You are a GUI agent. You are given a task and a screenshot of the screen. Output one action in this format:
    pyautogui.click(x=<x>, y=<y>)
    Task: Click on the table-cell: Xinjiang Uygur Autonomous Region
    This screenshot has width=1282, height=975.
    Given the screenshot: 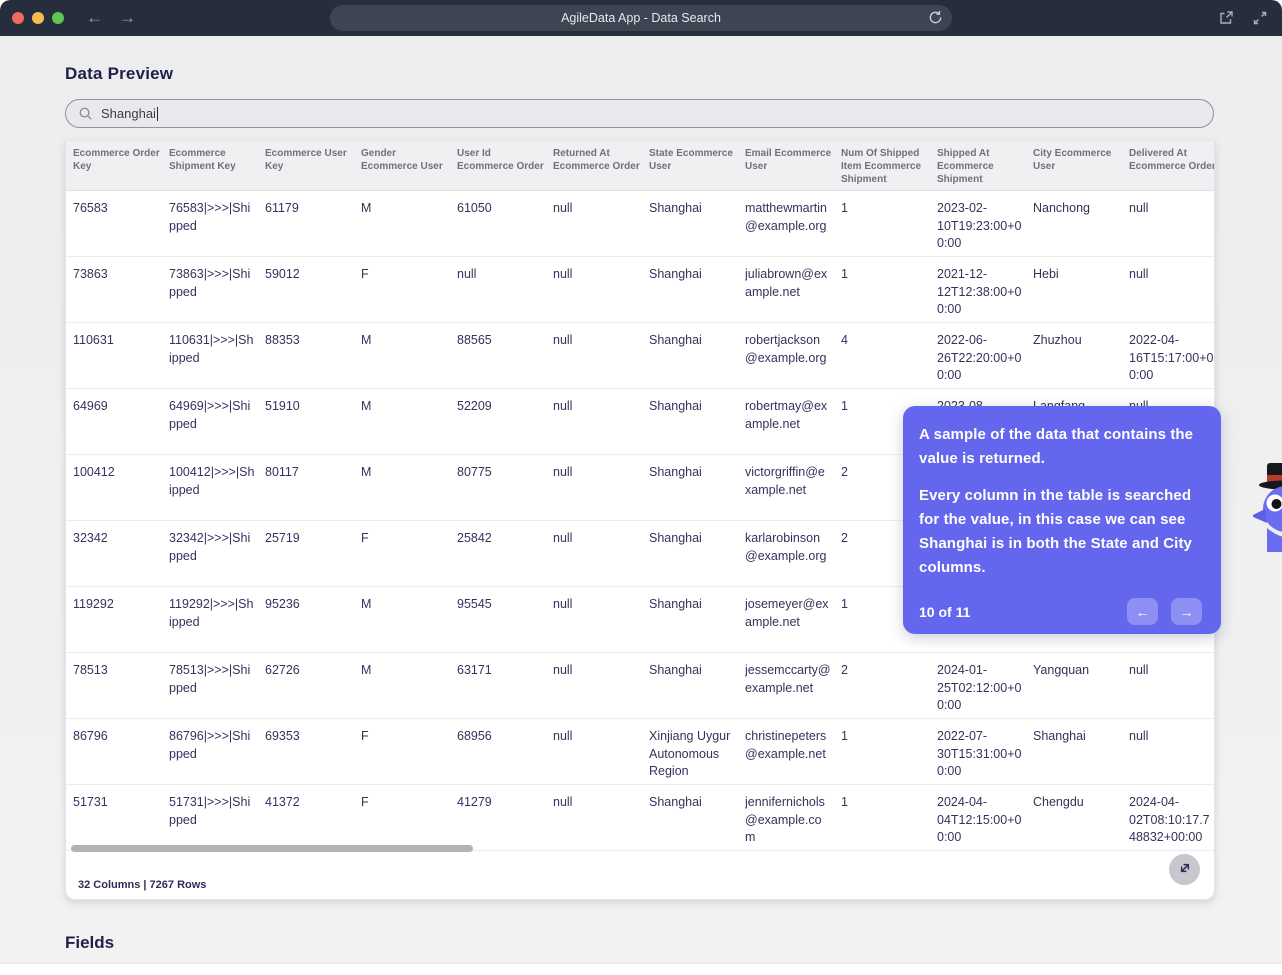 What is the action you would take?
    pyautogui.click(x=690, y=753)
    